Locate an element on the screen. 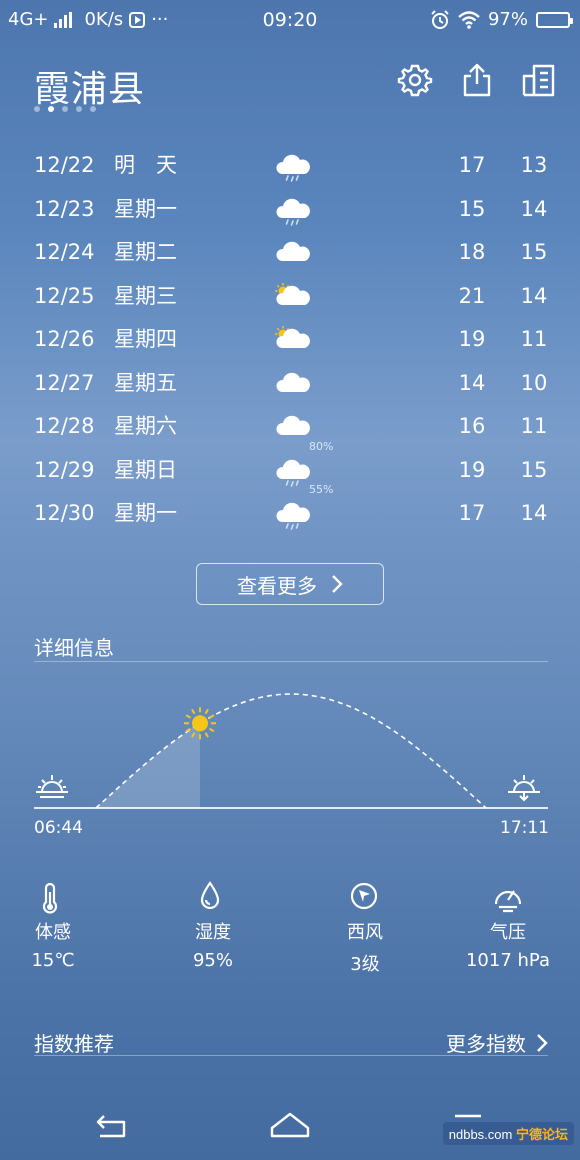  city-list-icon is located at coordinates (539, 80).